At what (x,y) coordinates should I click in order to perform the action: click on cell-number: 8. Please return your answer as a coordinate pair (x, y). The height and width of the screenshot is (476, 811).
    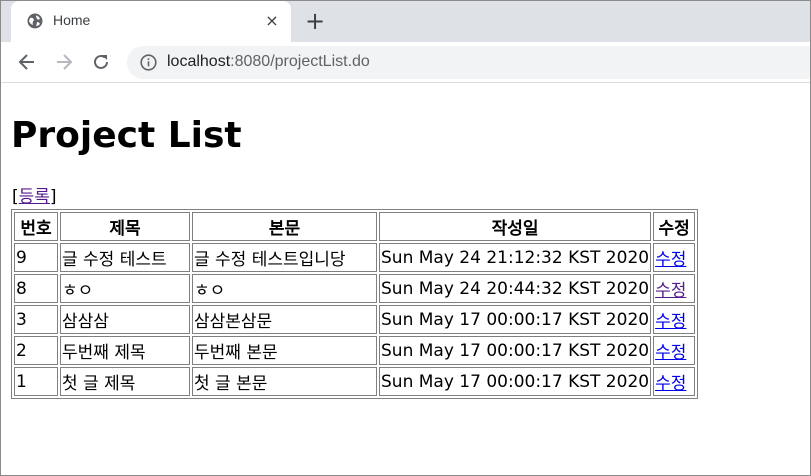
    Looking at the image, I should click on (36, 288).